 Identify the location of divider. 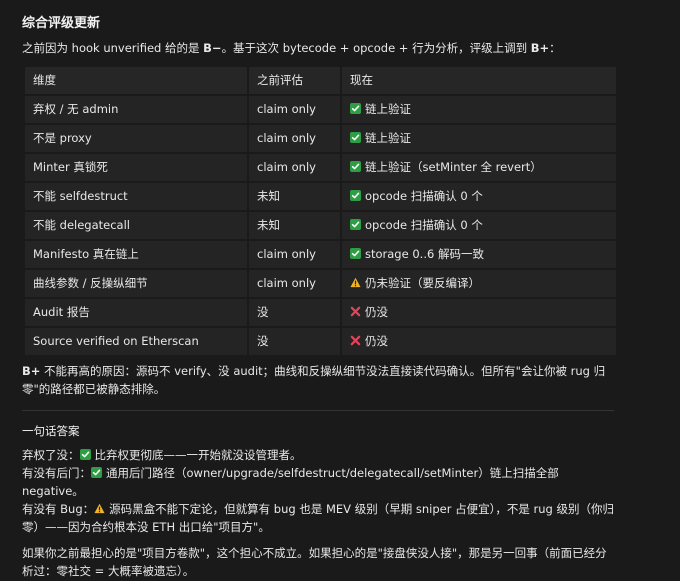
(318, 410).